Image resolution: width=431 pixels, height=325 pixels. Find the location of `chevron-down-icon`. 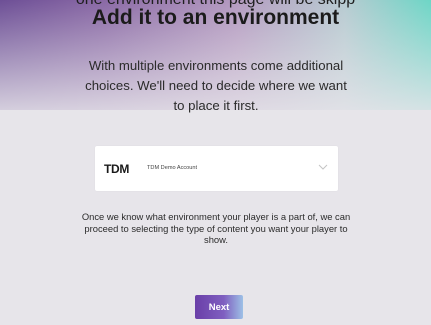

chevron-down-icon is located at coordinates (323, 167).